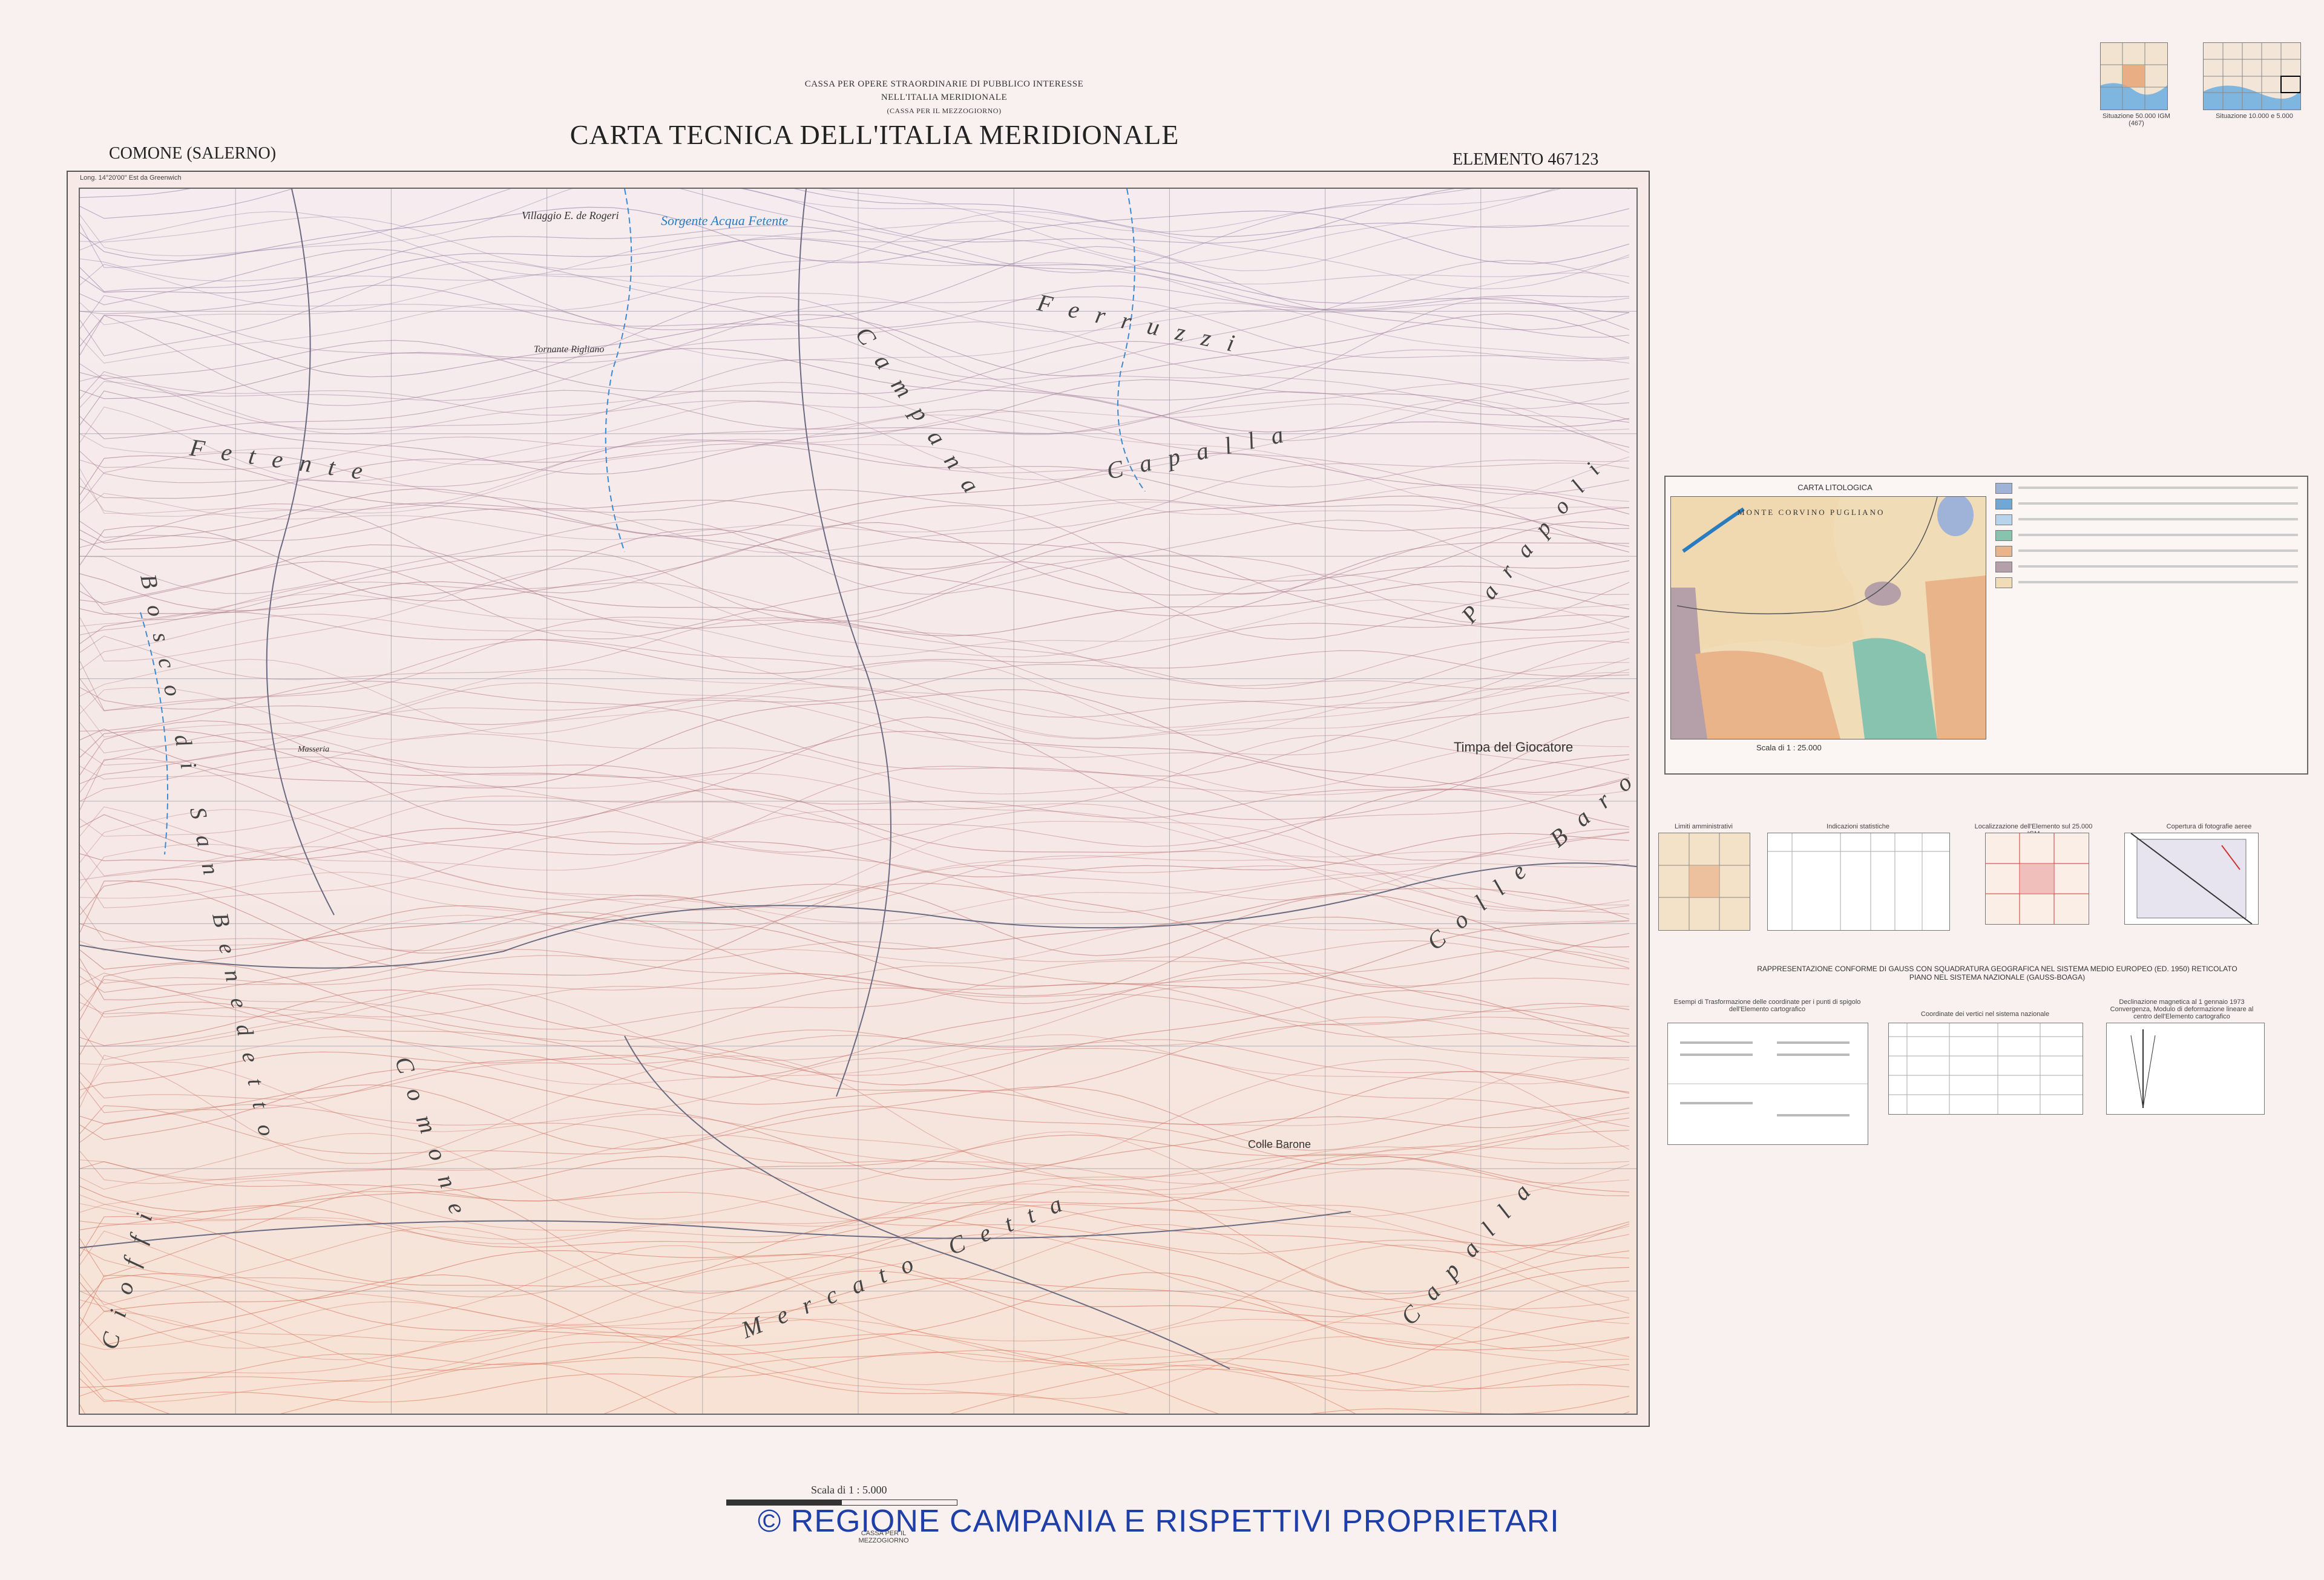  Describe the element at coordinates (1525, 159) in the screenshot. I see `element-label: ELEMENTO 467123` at that location.